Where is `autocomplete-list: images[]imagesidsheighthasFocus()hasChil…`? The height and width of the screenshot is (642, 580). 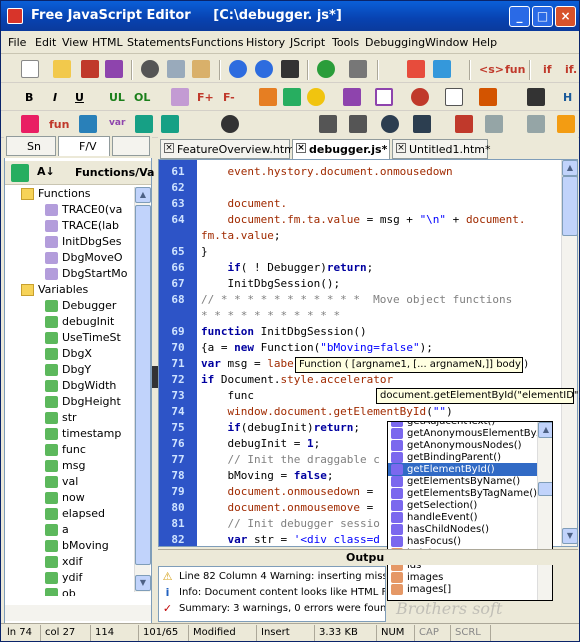 autocomplete-list: images[]imagesidsheighthasFocus()hasChil… is located at coordinates (470, 511).